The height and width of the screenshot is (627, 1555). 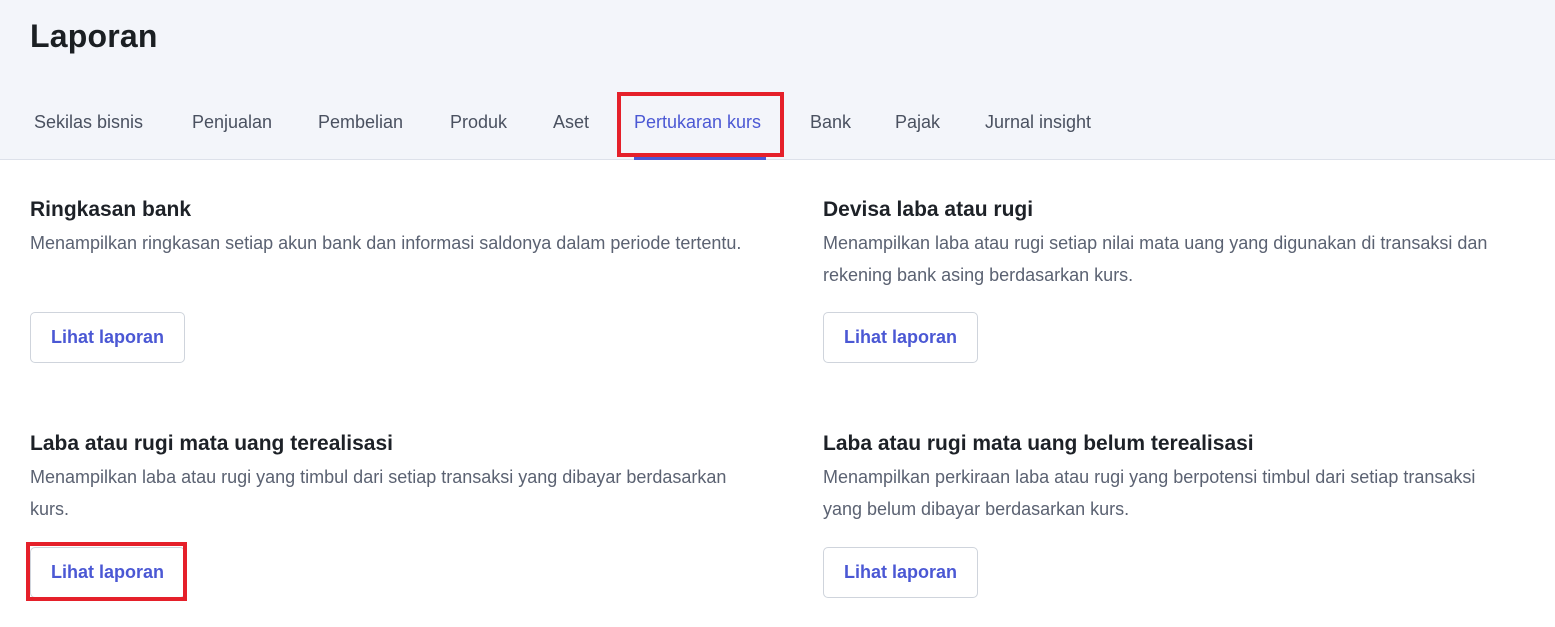 I want to click on report-title: Laba atau rugi mata uang terealisasi, so click(x=211, y=443).